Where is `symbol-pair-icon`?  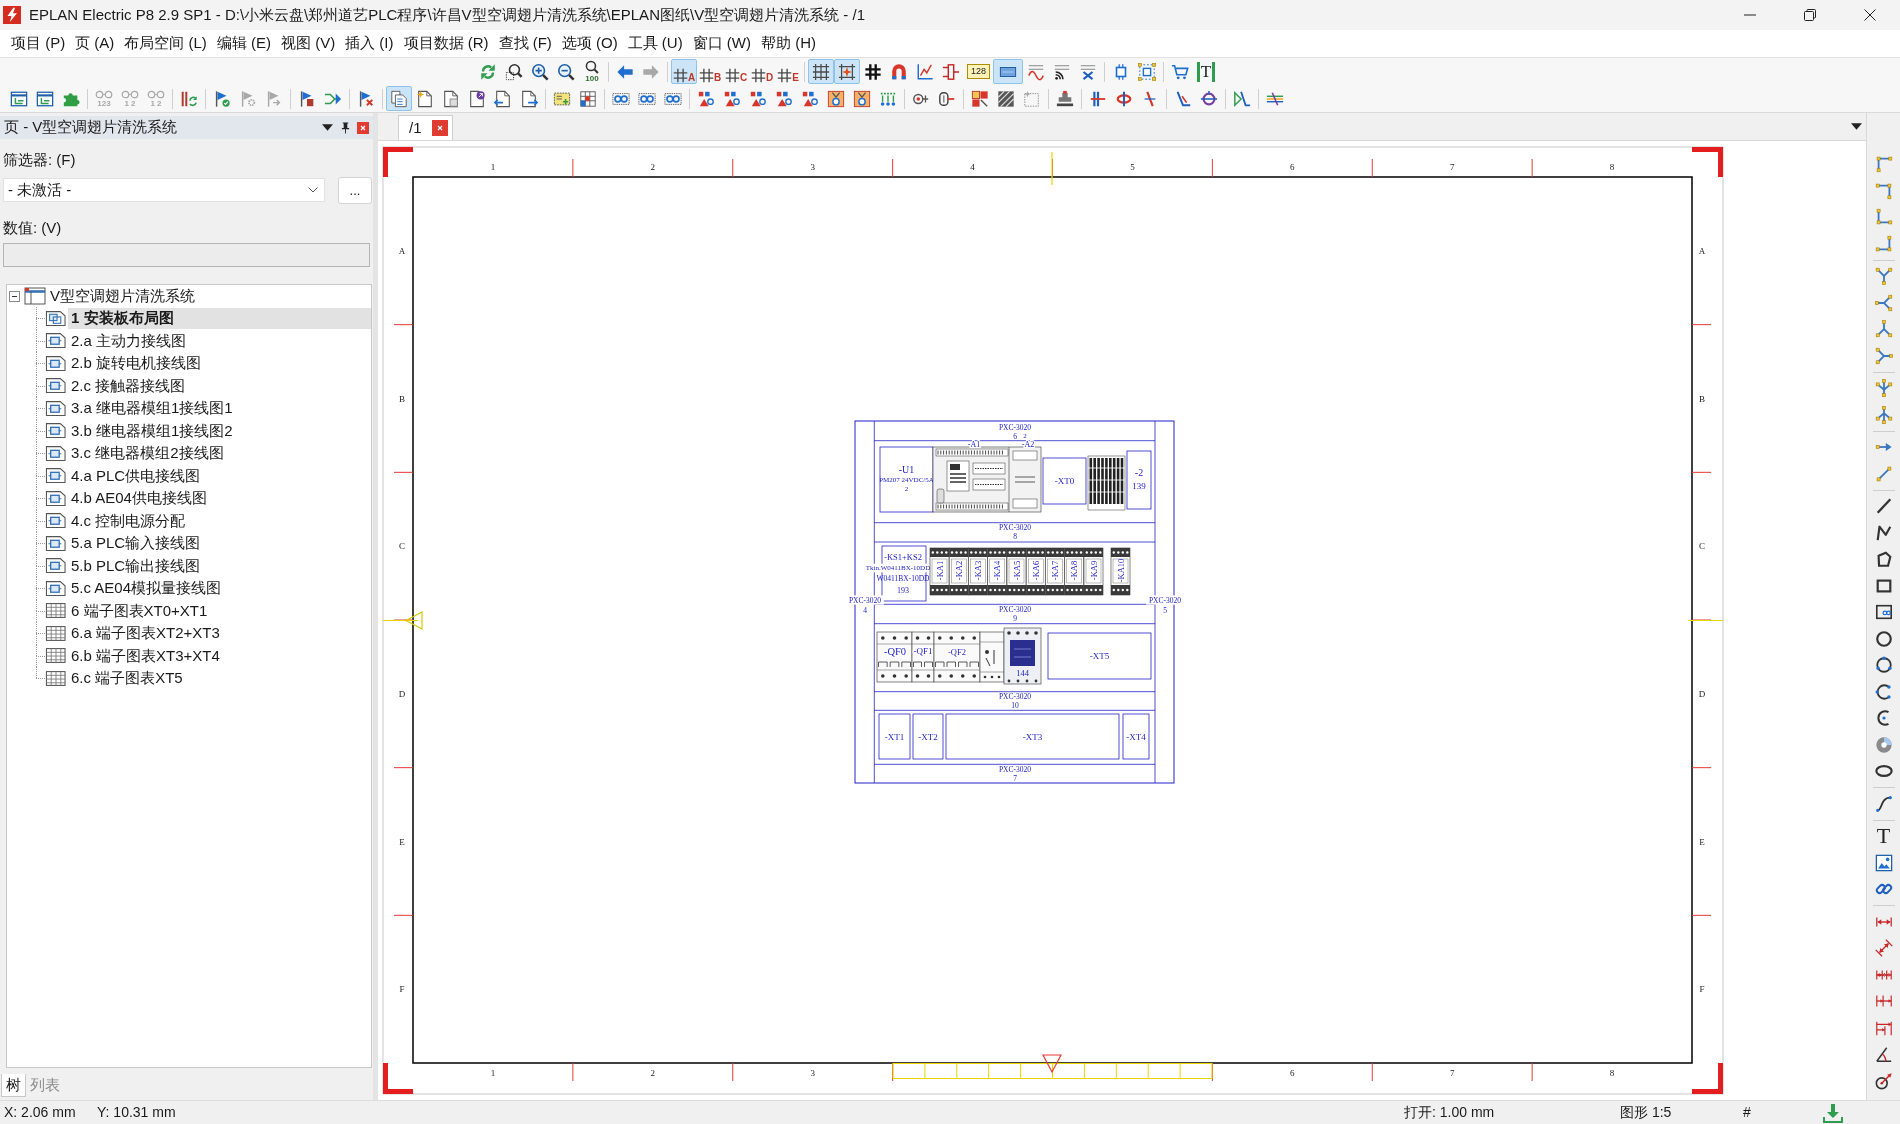
symbol-pair-icon is located at coordinates (706, 98).